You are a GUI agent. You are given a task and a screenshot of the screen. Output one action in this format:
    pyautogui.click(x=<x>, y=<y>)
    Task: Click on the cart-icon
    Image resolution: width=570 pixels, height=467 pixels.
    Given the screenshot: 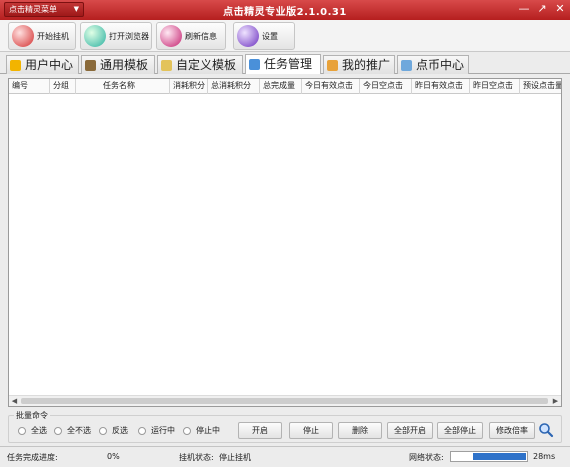 What is the action you would take?
    pyautogui.click(x=406, y=65)
    